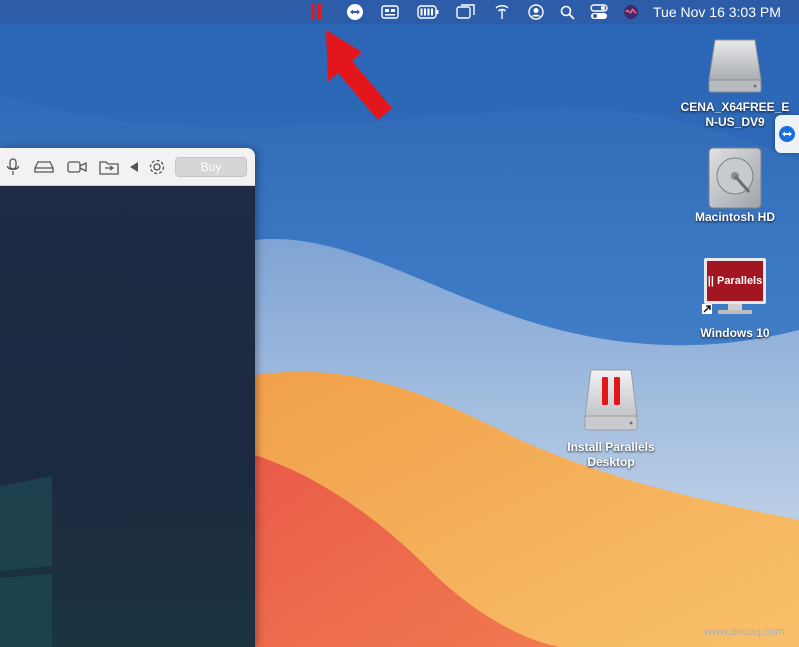 This screenshot has height=647, width=799. Describe the element at coordinates (134, 167) in the screenshot. I see `collapse-arrow-icon` at that location.